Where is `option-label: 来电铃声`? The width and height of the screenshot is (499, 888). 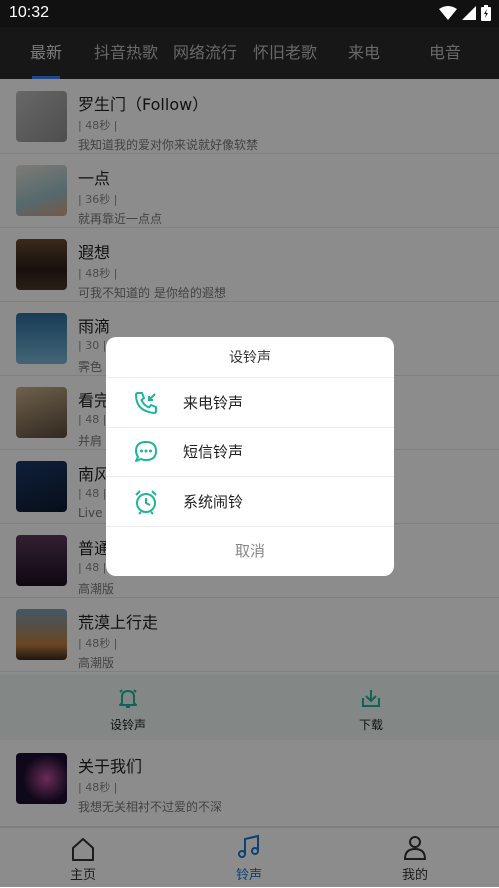 option-label: 来电铃声 is located at coordinates (213, 403).